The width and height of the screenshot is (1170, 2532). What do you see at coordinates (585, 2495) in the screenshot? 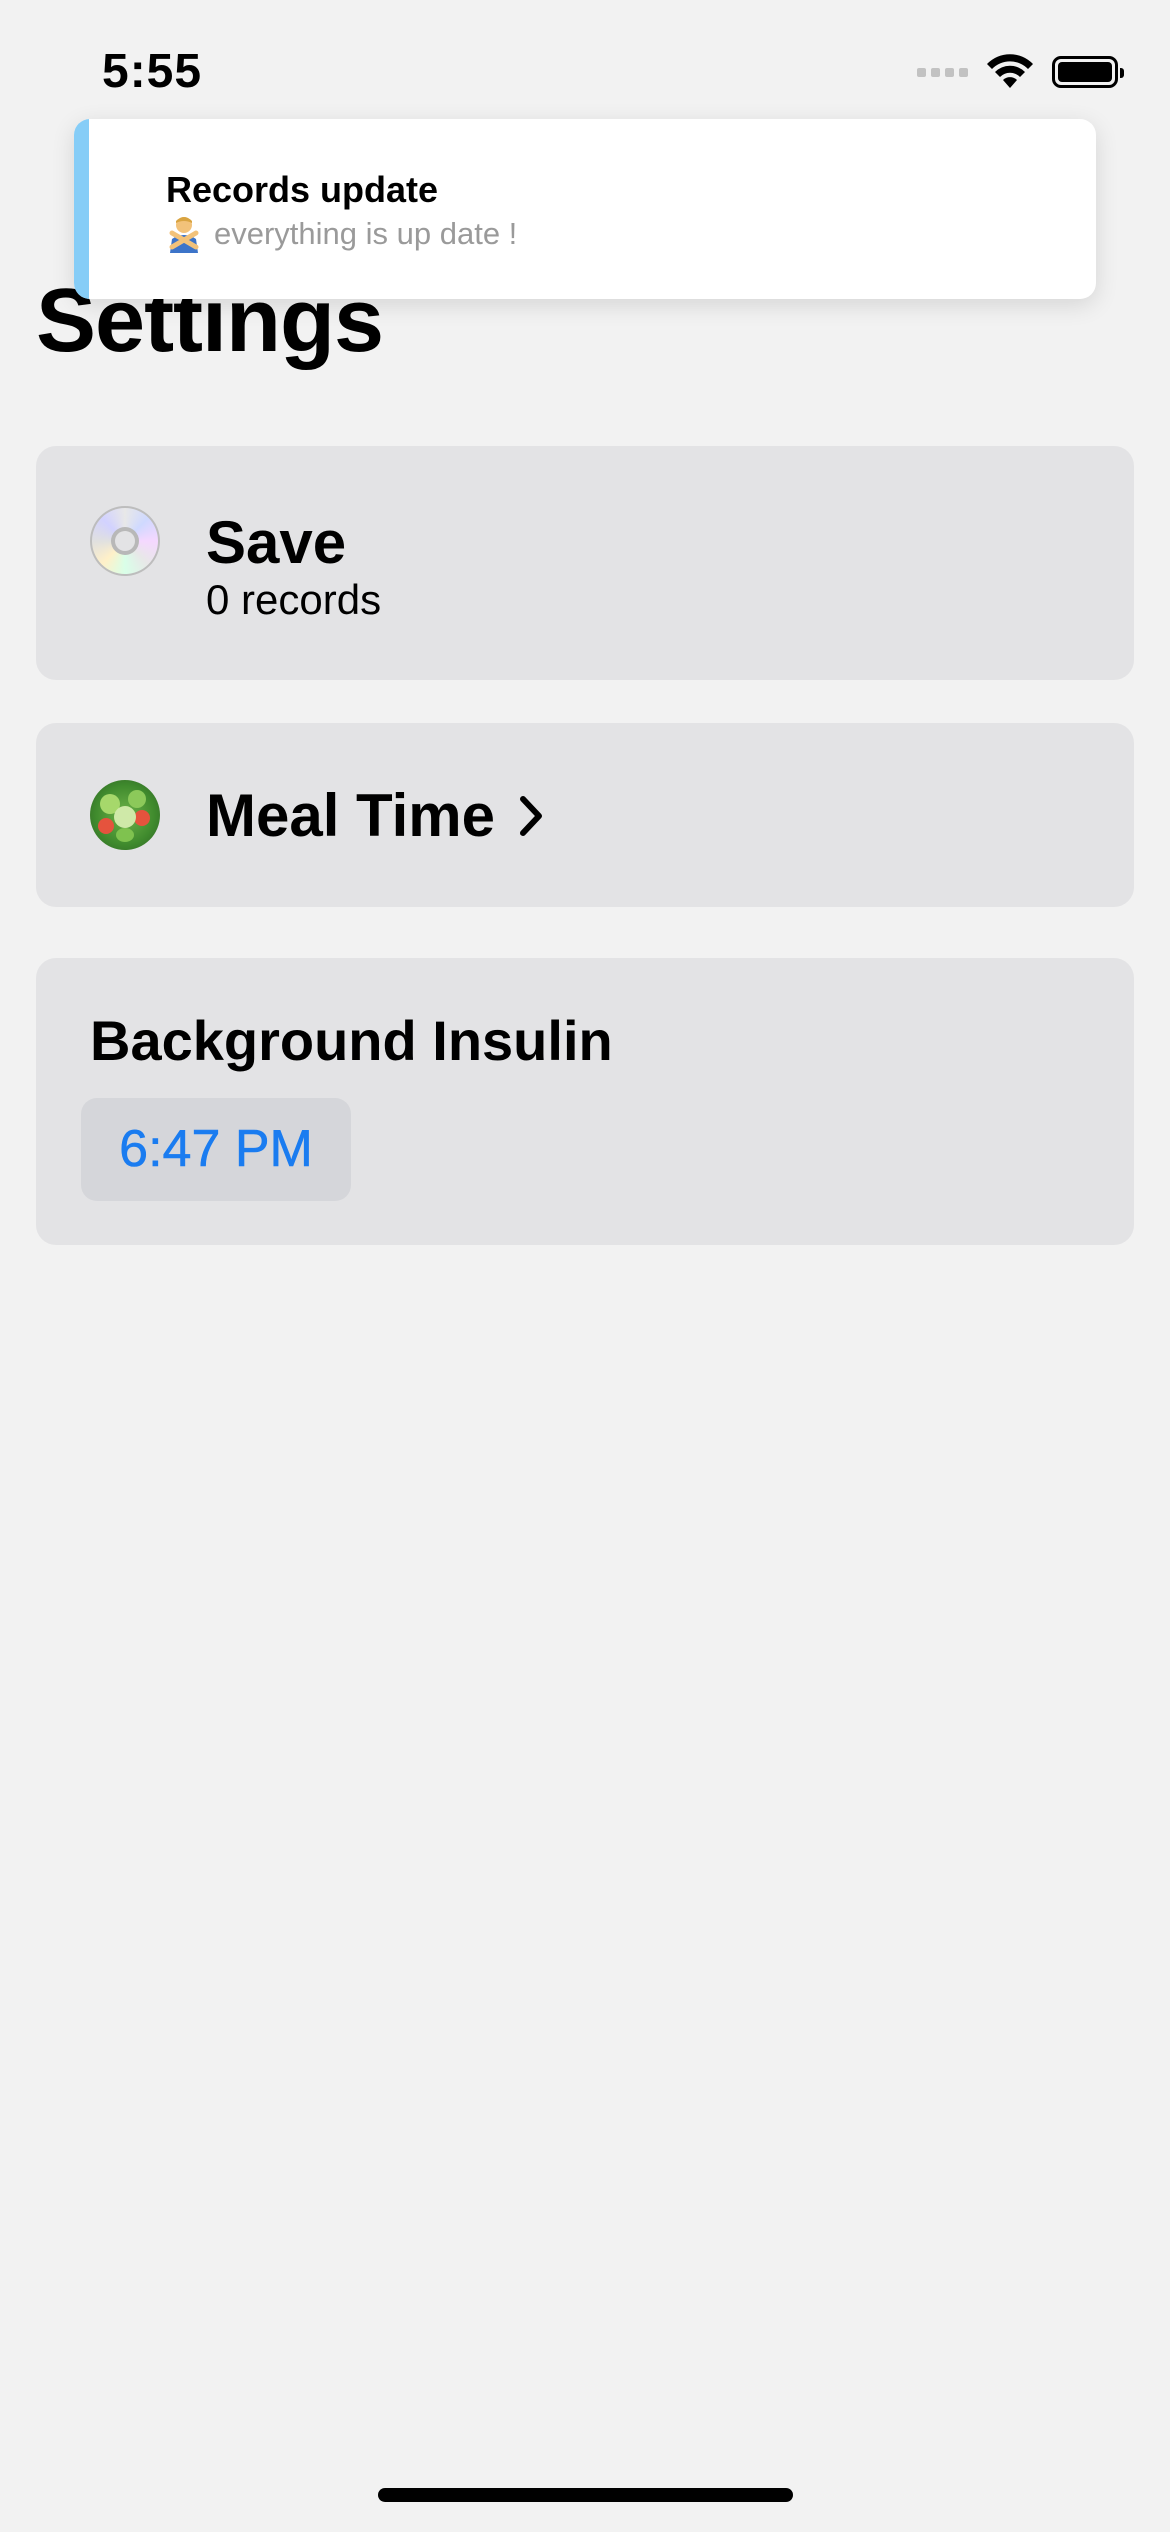
I see `home-indicator` at bounding box center [585, 2495].